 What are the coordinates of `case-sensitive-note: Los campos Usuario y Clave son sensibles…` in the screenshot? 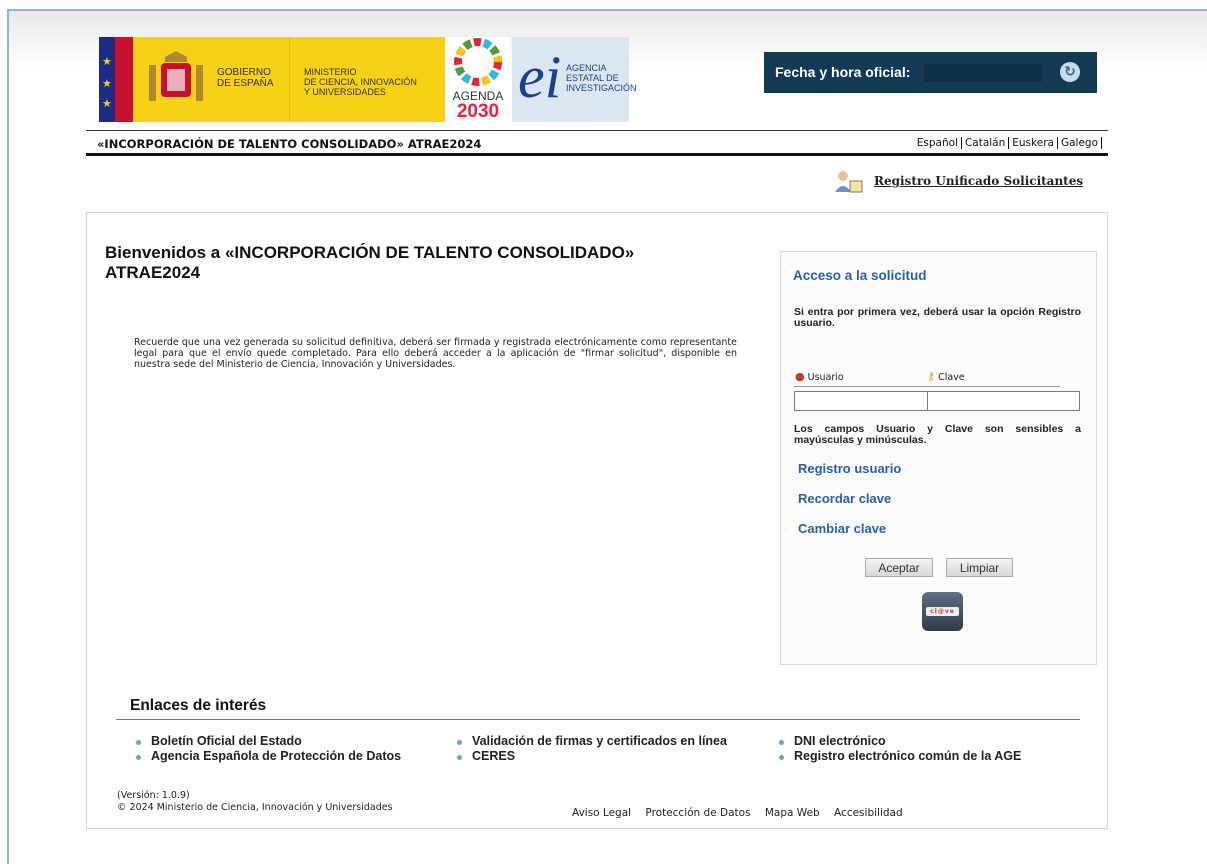 It's located at (937, 434).